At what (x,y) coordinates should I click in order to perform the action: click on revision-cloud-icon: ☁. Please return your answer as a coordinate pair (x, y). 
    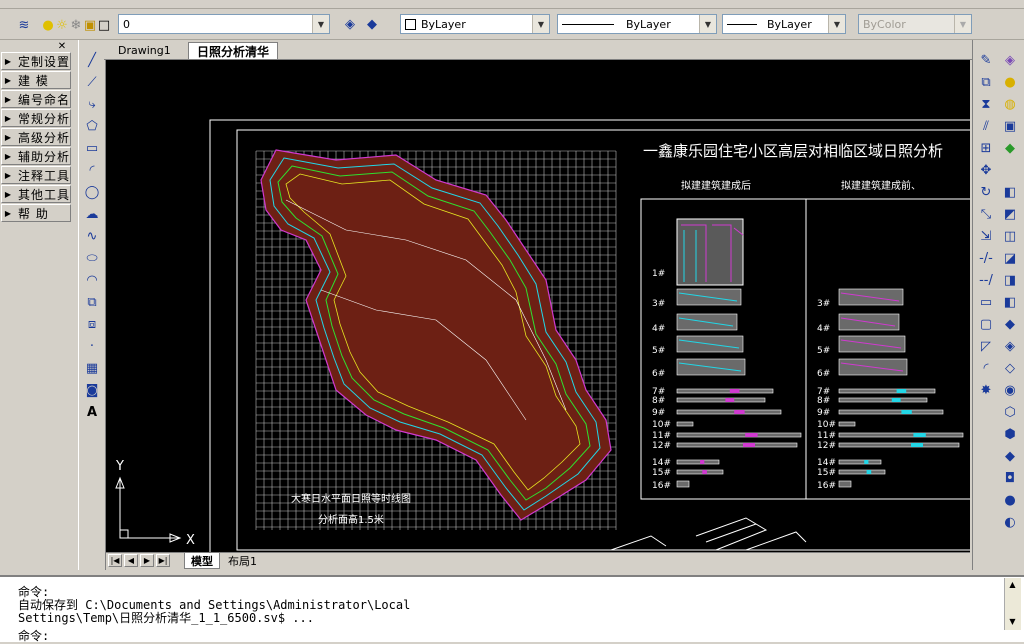
    Looking at the image, I should click on (92, 214).